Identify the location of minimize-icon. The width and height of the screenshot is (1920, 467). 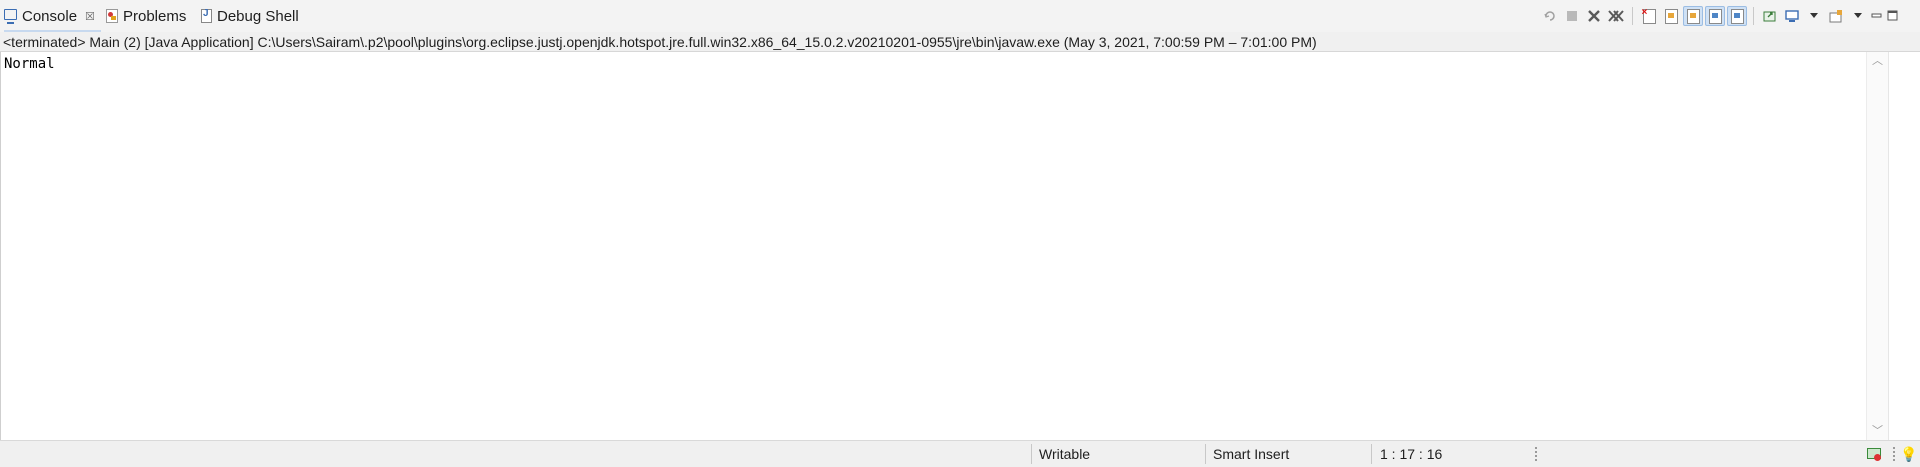
(1877, 16).